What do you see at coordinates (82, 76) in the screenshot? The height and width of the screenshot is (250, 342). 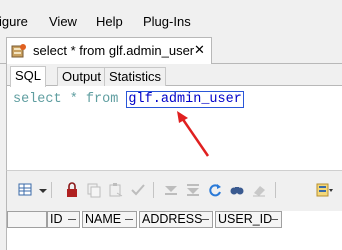 I see `tab-output: Output` at bounding box center [82, 76].